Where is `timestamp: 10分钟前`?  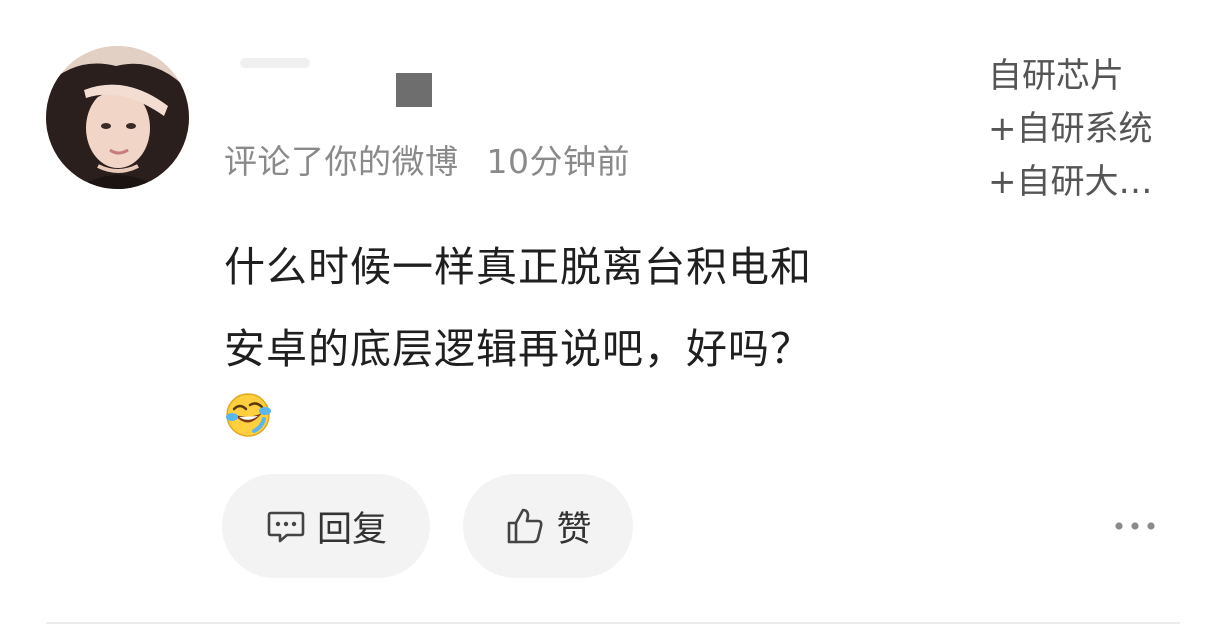 timestamp: 10分钟前 is located at coordinates (558, 161).